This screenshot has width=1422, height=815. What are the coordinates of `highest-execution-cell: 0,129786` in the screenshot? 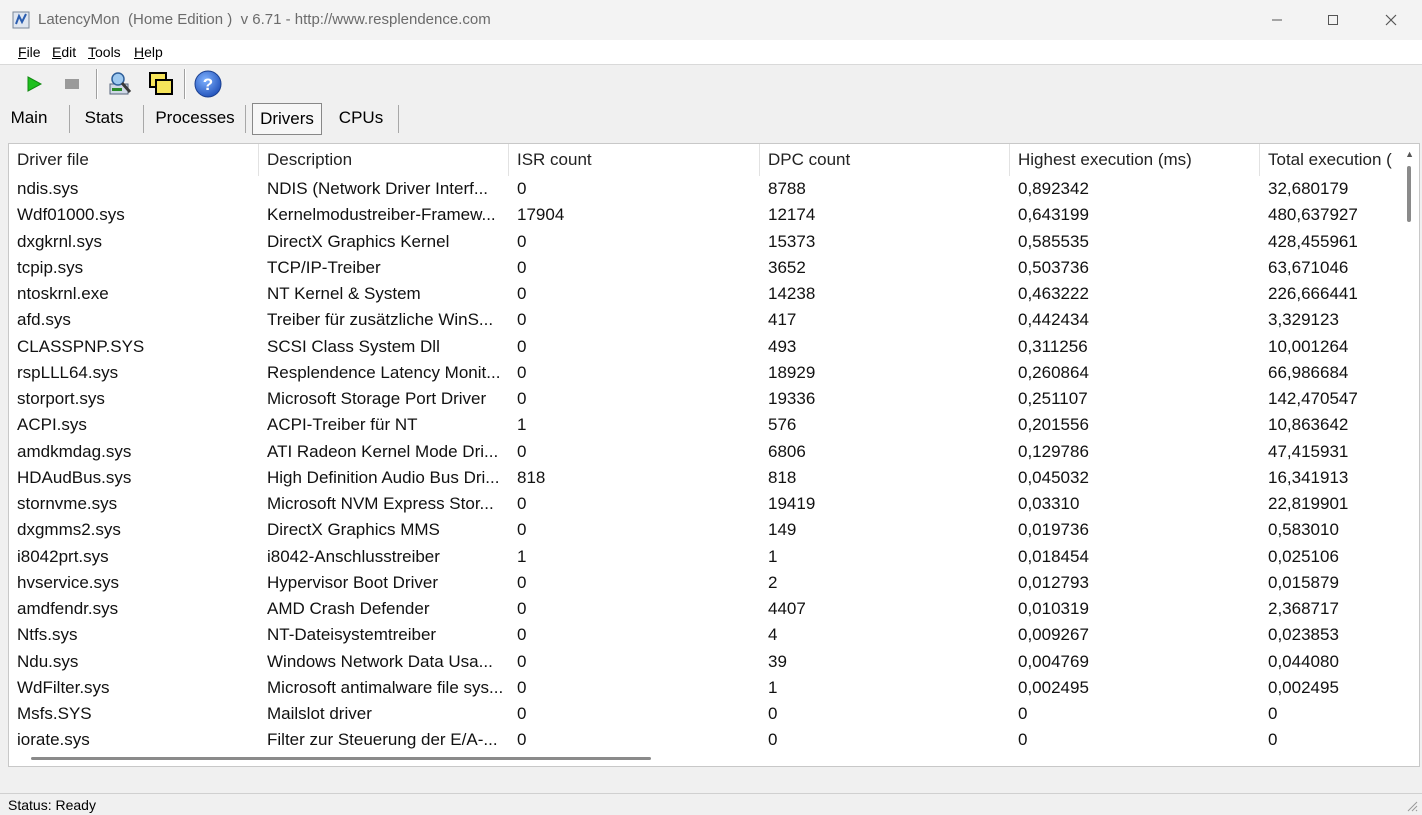 It's located at (1053, 451).